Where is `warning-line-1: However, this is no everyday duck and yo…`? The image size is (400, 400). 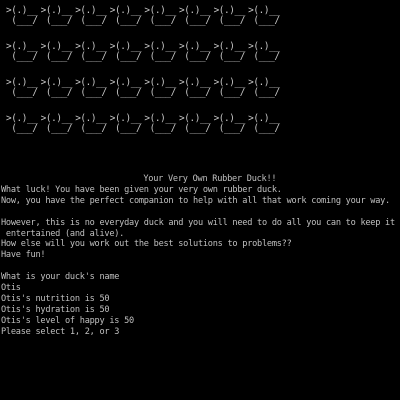 warning-line-1: However, this is no everyday duck and yo… is located at coordinates (198, 222).